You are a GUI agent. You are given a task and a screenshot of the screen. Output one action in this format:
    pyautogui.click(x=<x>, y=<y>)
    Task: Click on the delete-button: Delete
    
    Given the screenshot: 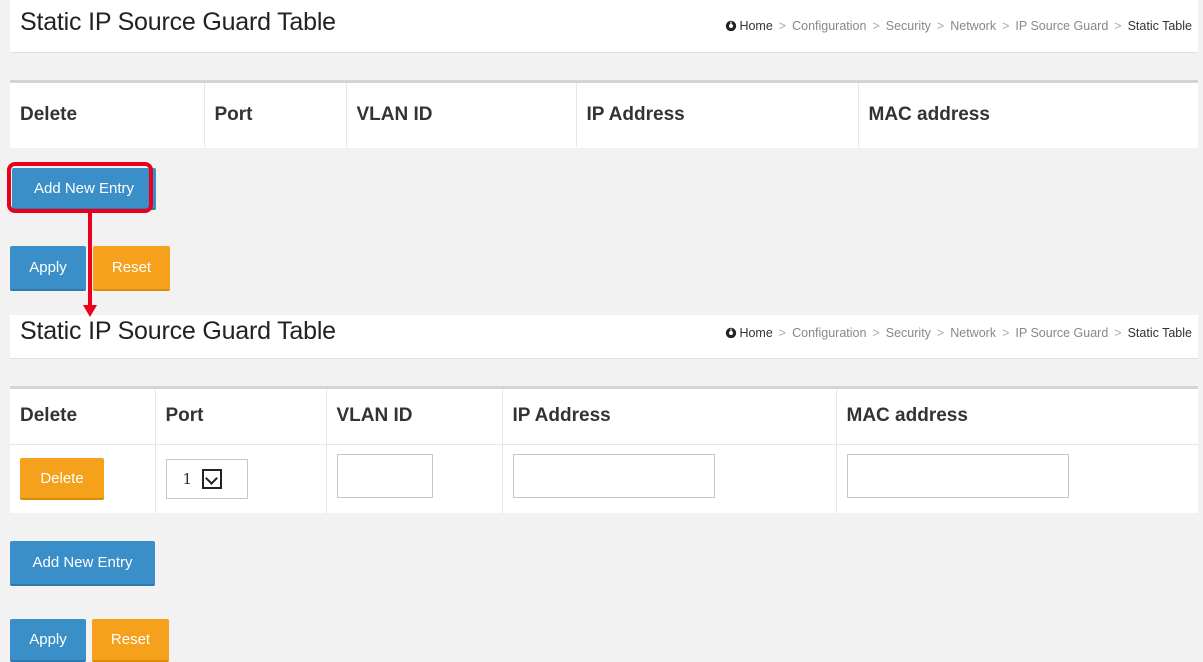 What is the action you would take?
    pyautogui.click(x=62, y=478)
    